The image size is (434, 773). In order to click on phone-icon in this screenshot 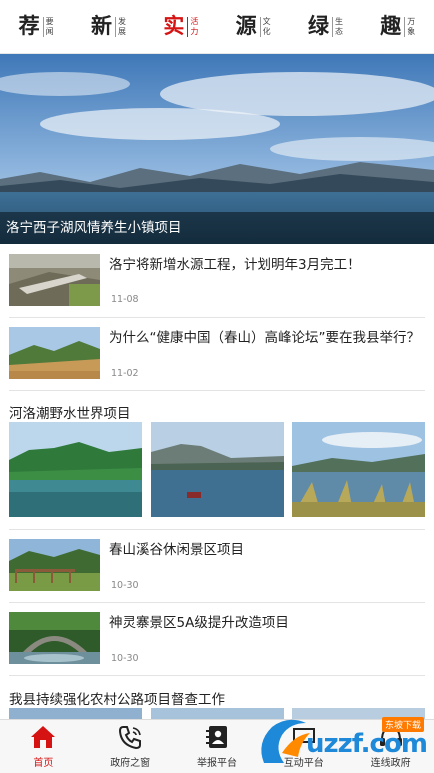, I will do `click(130, 738)`.